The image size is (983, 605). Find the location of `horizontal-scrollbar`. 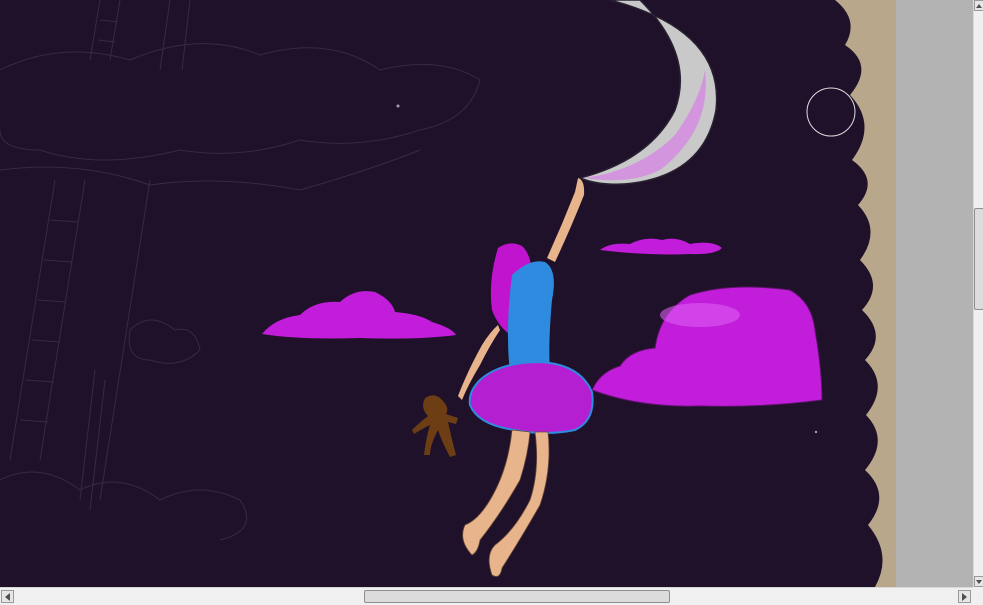

horizontal-scrollbar is located at coordinates (486, 596).